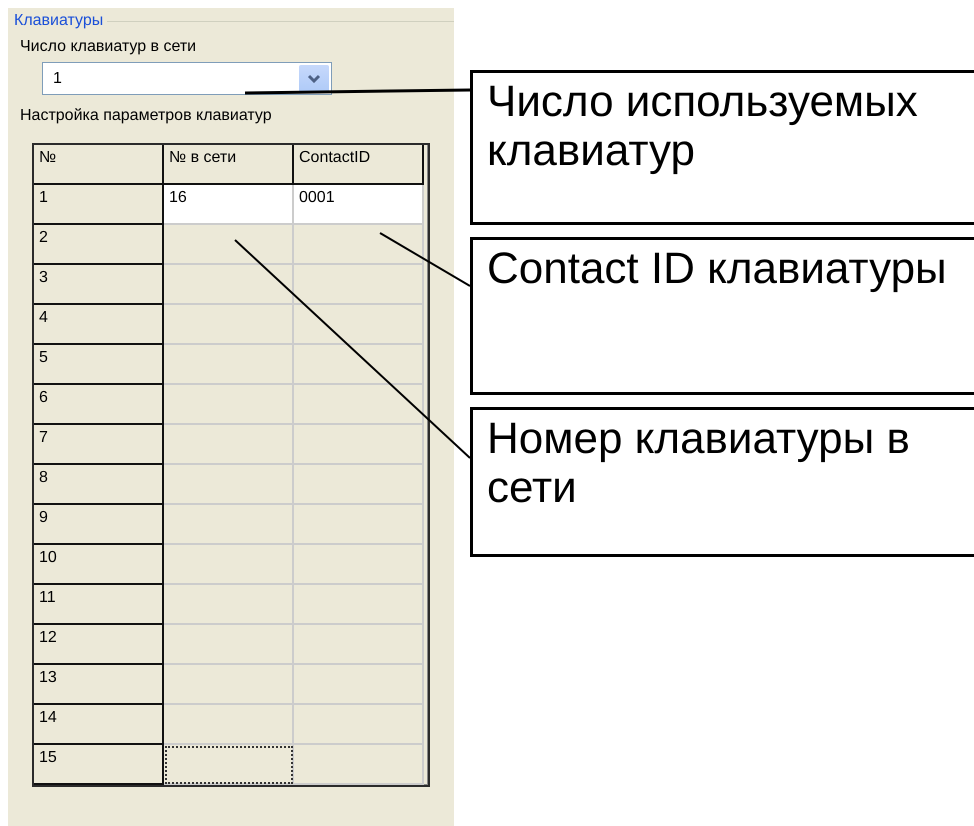 The height and width of the screenshot is (826, 974). What do you see at coordinates (108, 47) in the screenshot?
I see `field-label: Число клавиатур в сети` at bounding box center [108, 47].